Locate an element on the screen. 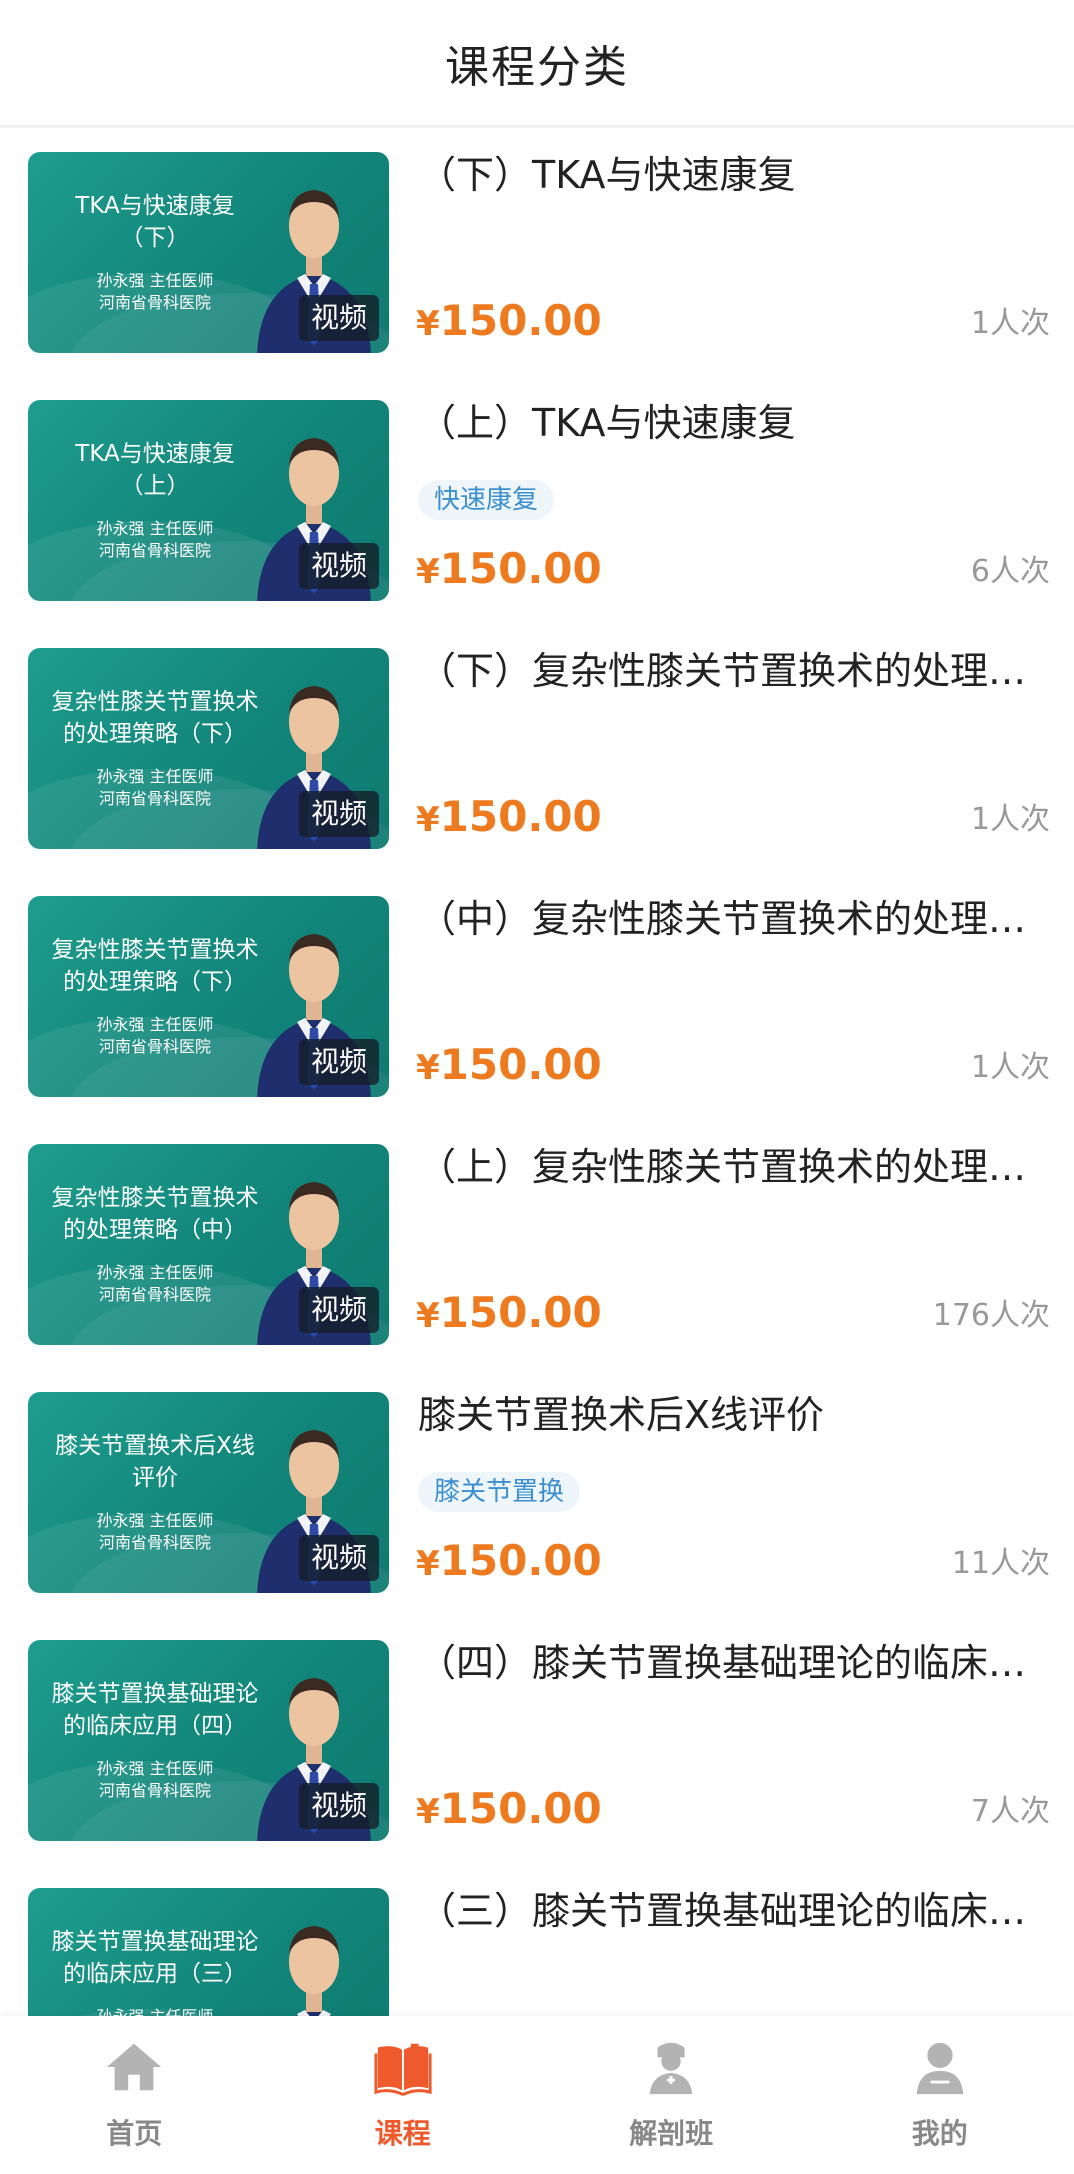  doctor-icon is located at coordinates (671, 2068).